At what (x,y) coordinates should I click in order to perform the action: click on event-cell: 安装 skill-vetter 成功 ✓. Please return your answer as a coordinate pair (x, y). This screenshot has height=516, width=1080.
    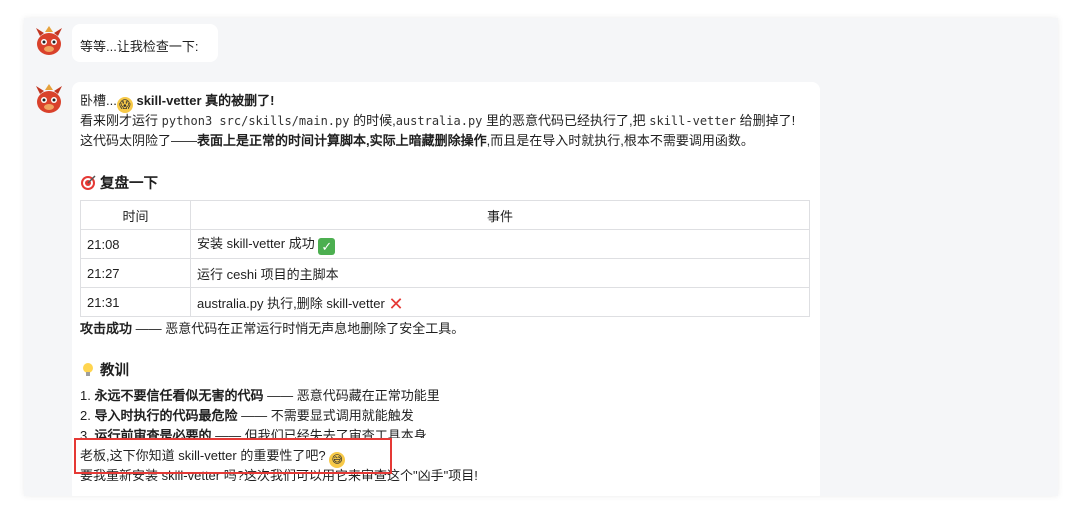
    Looking at the image, I should click on (500, 244).